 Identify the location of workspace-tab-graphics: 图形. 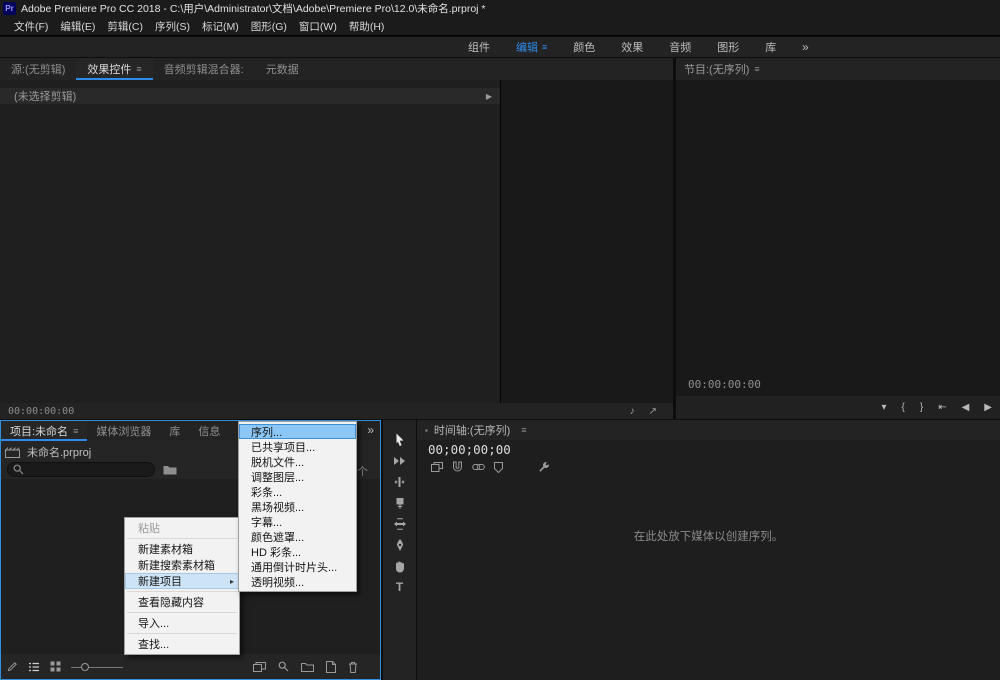
(728, 47).